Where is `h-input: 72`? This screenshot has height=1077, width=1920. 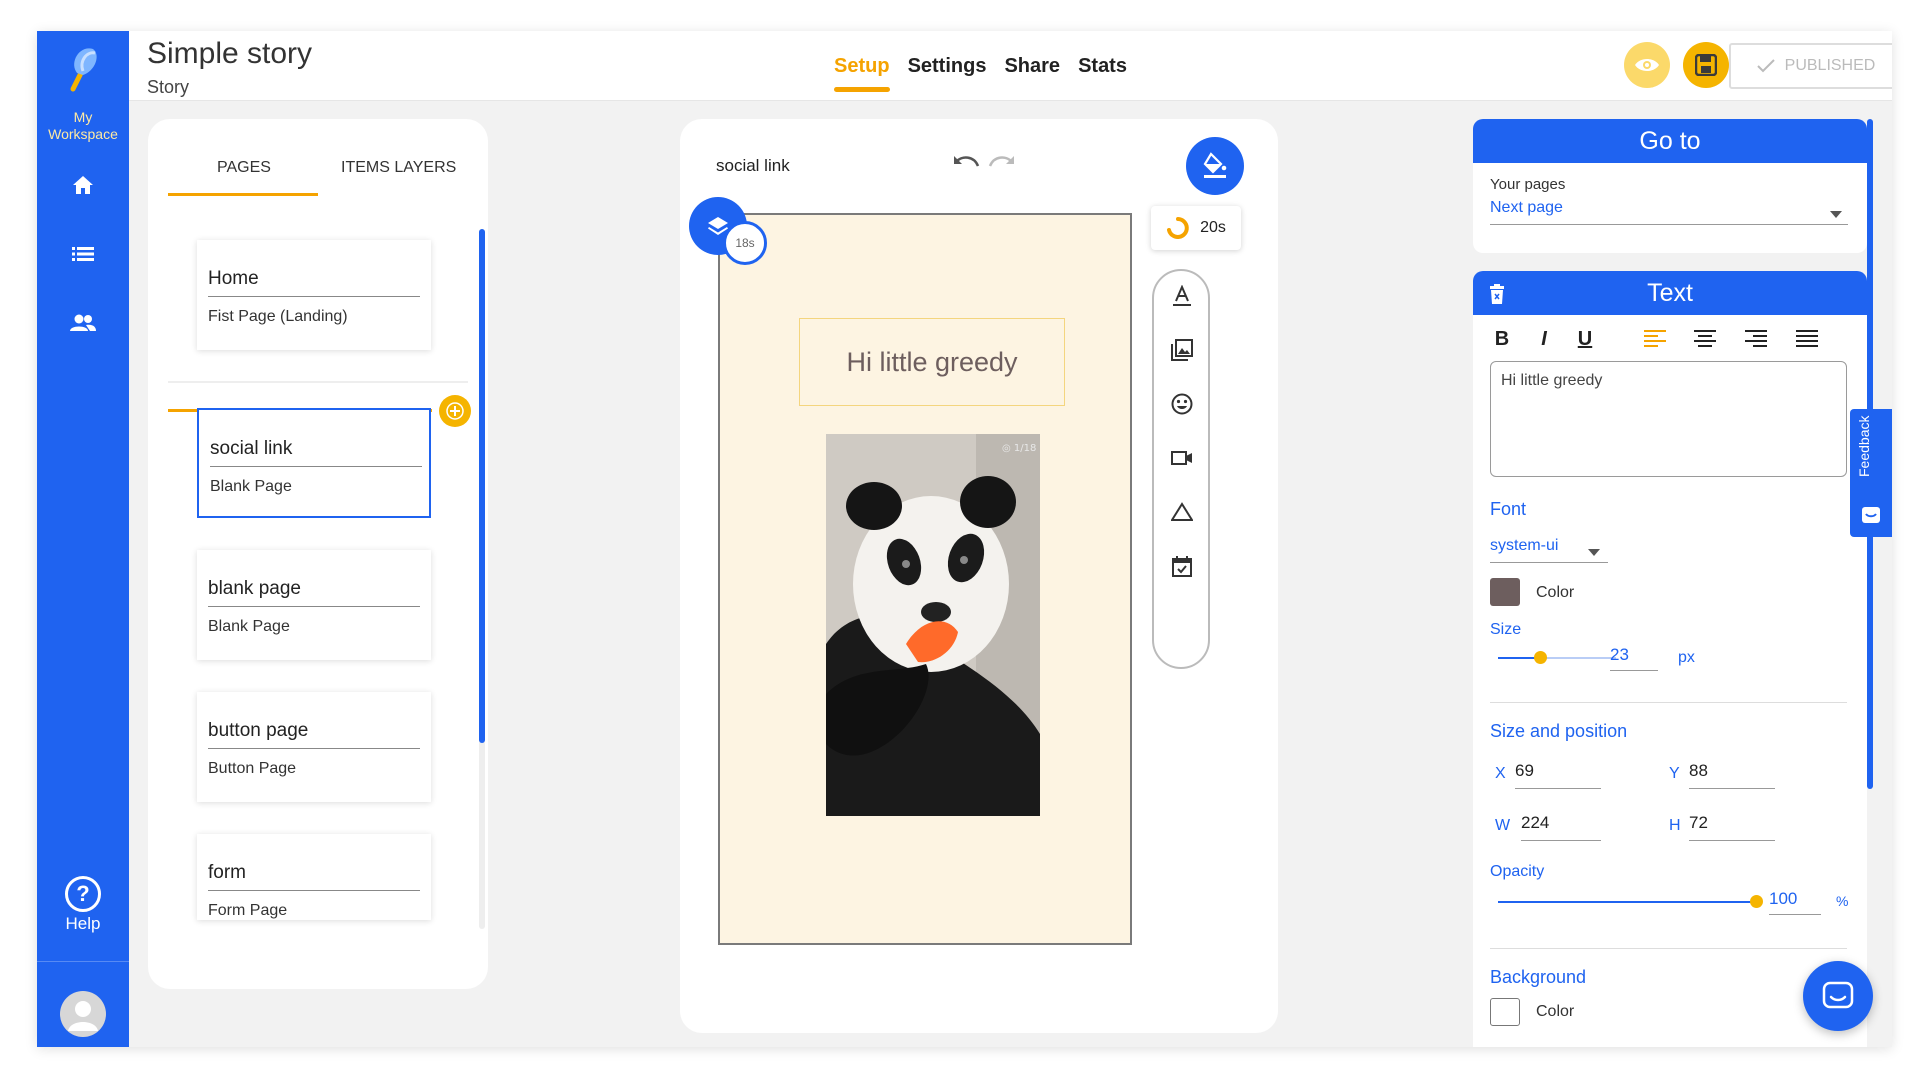 h-input: 72 is located at coordinates (1732, 827).